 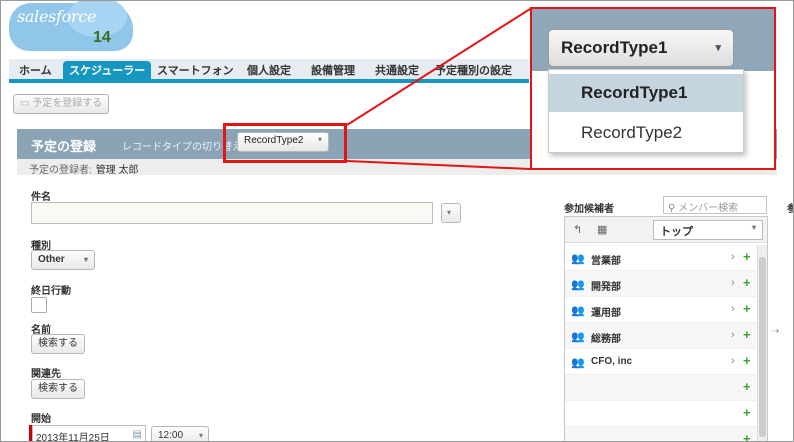 What do you see at coordinates (285, 143) in the screenshot?
I see `callout-highlight-box` at bounding box center [285, 143].